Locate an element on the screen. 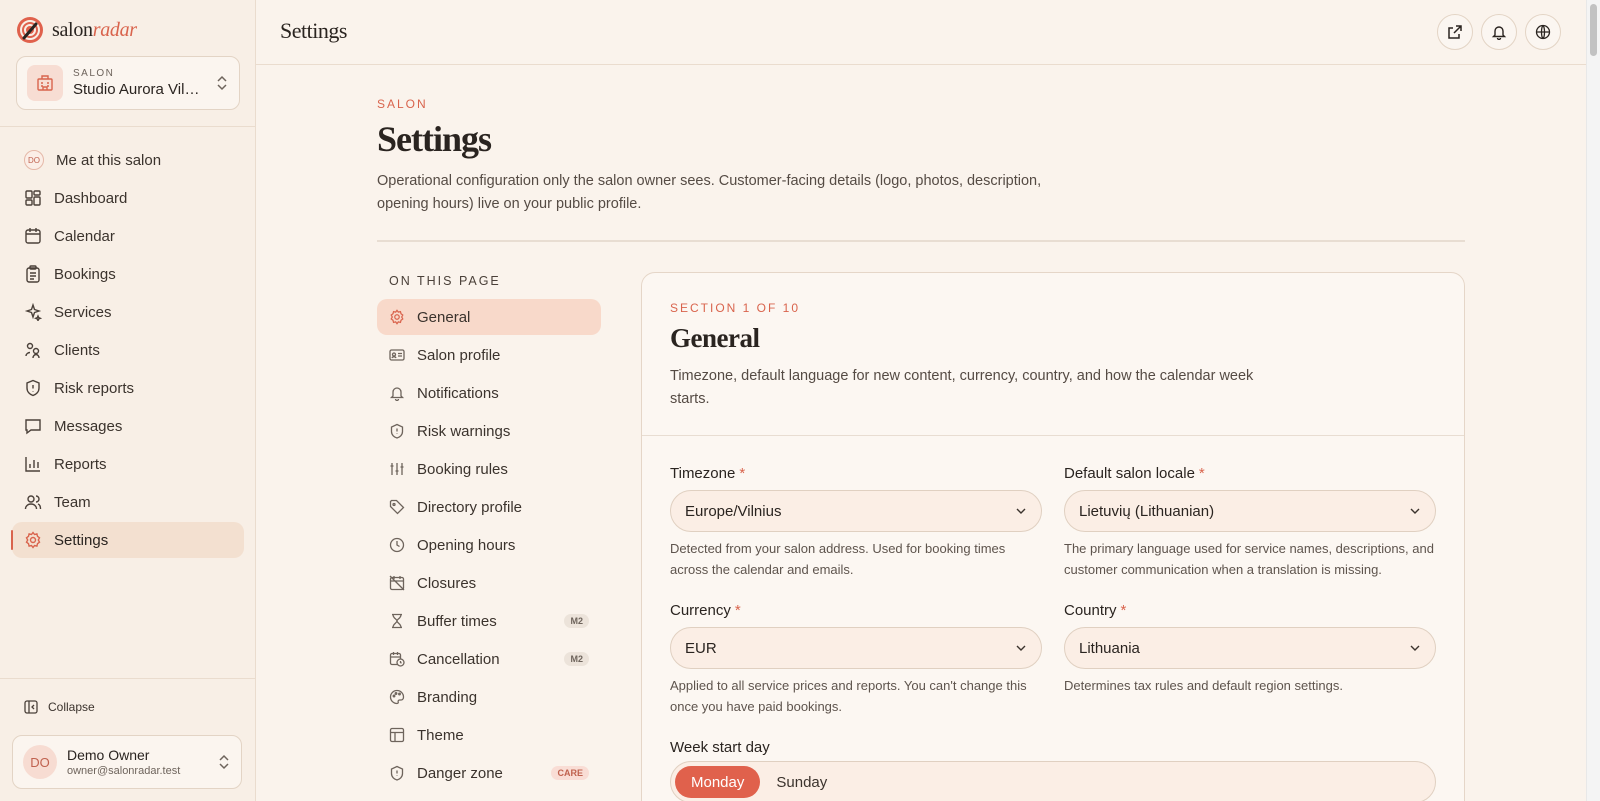 Image resolution: width=1600 pixels, height=801 pixels. sidebar-item-team: Team is located at coordinates (128, 502).